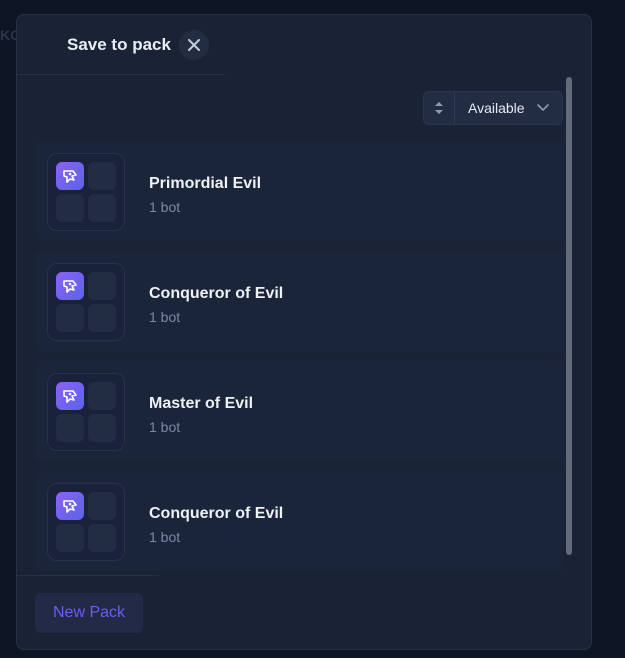 This screenshot has width=625, height=658. What do you see at coordinates (201, 403) in the screenshot?
I see `pack-name: Master of Evil` at bounding box center [201, 403].